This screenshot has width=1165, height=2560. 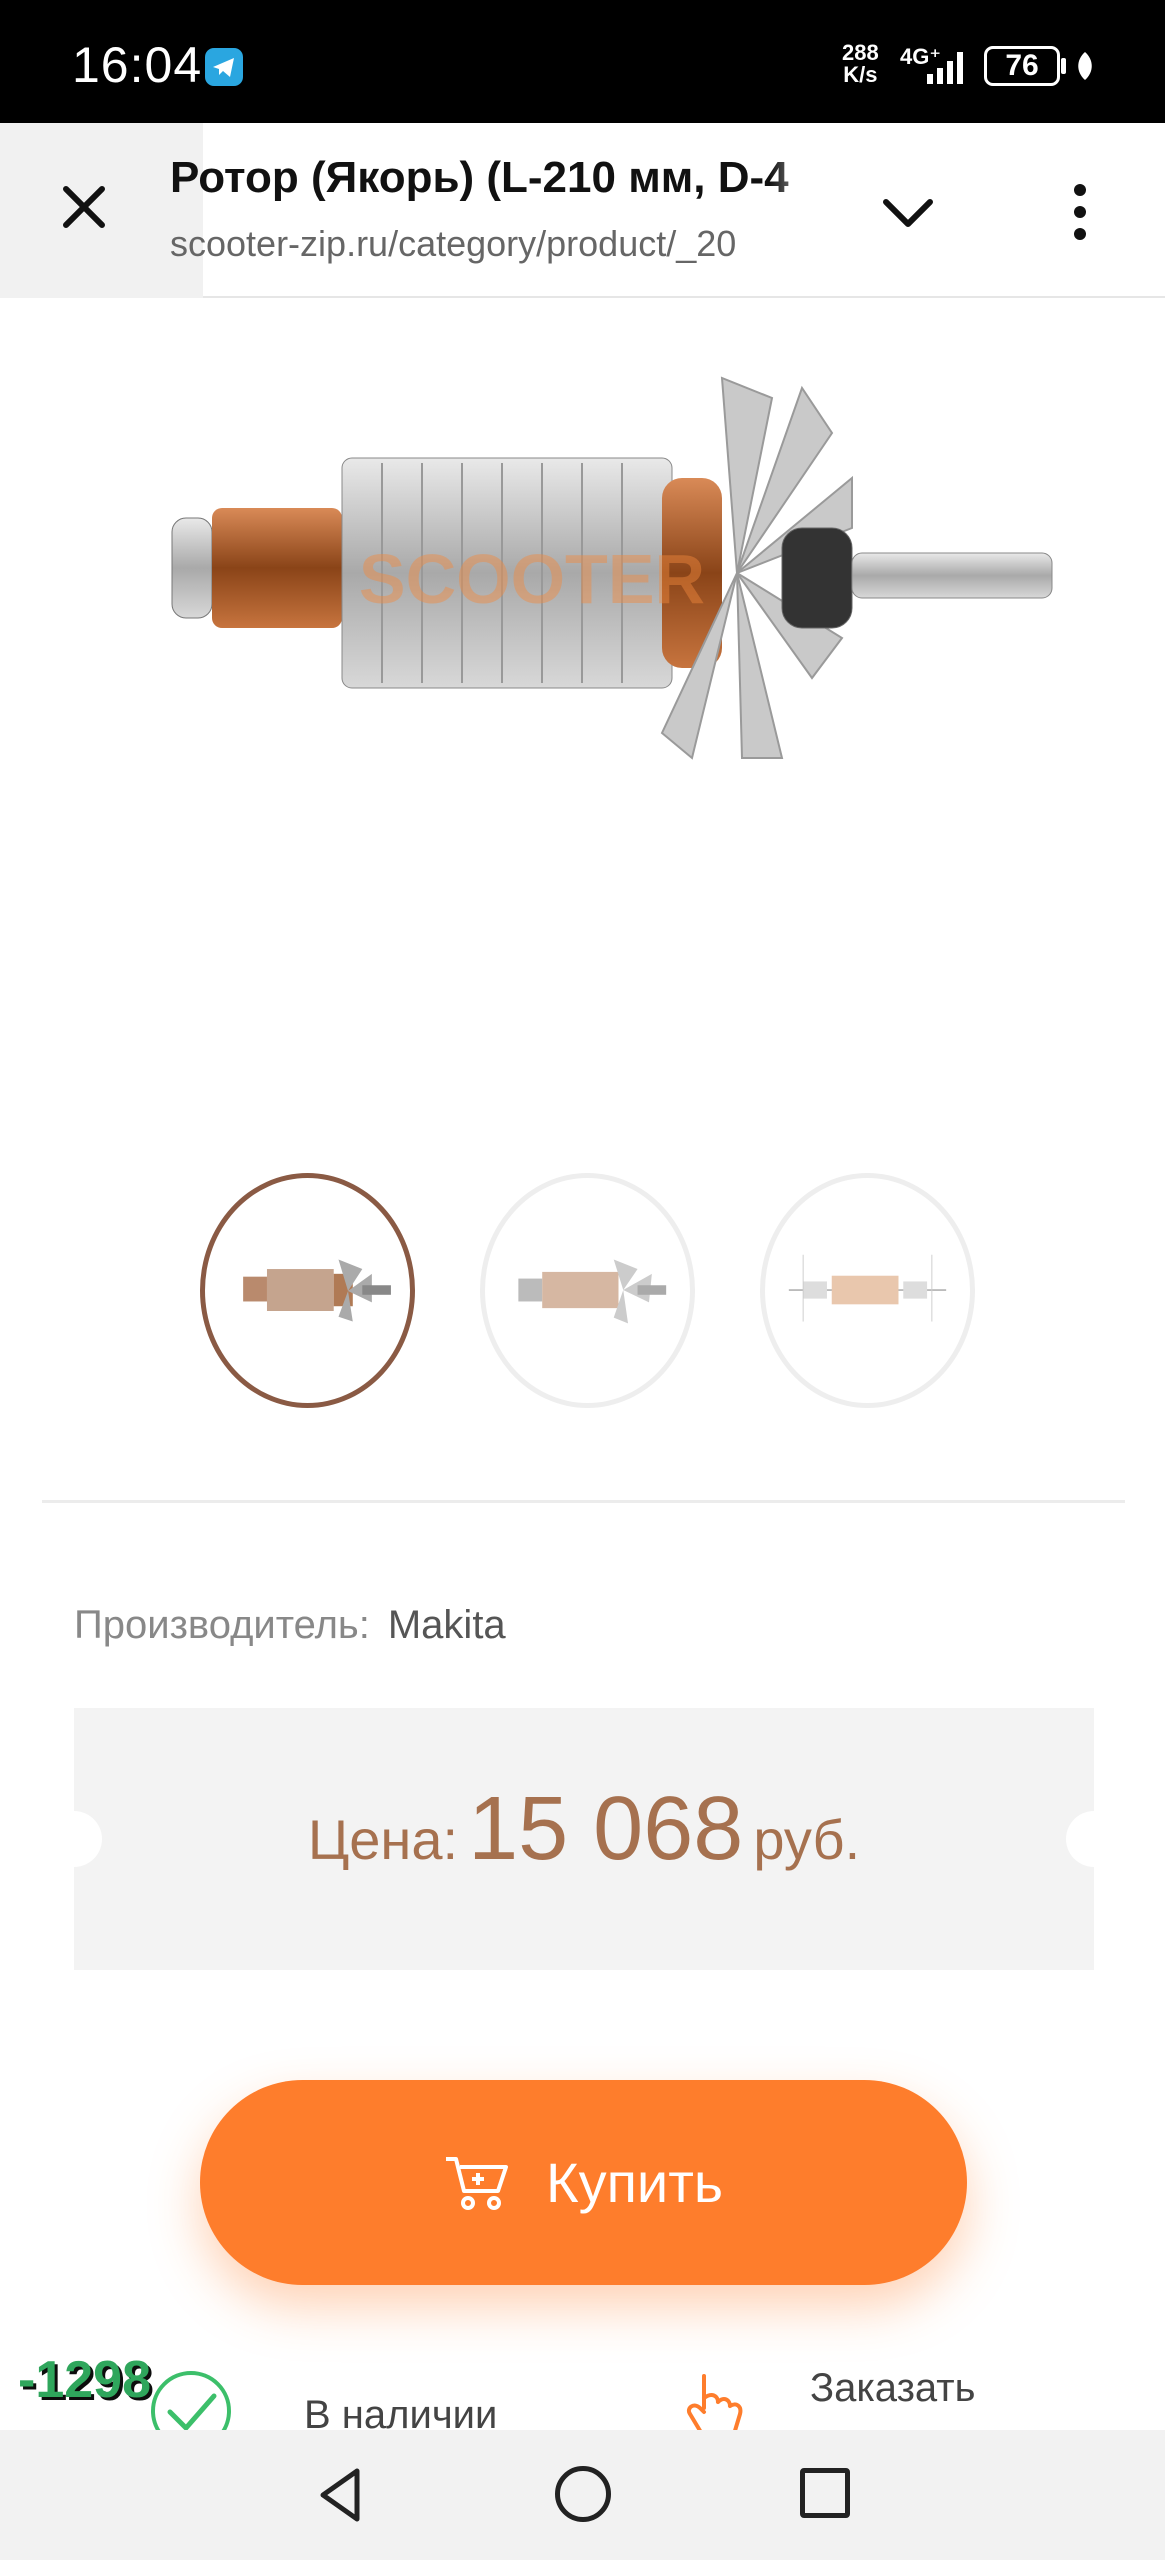 What do you see at coordinates (500, 244) in the screenshot?
I see `page-url: scooter-zip.ru/category/product/_20` at bounding box center [500, 244].